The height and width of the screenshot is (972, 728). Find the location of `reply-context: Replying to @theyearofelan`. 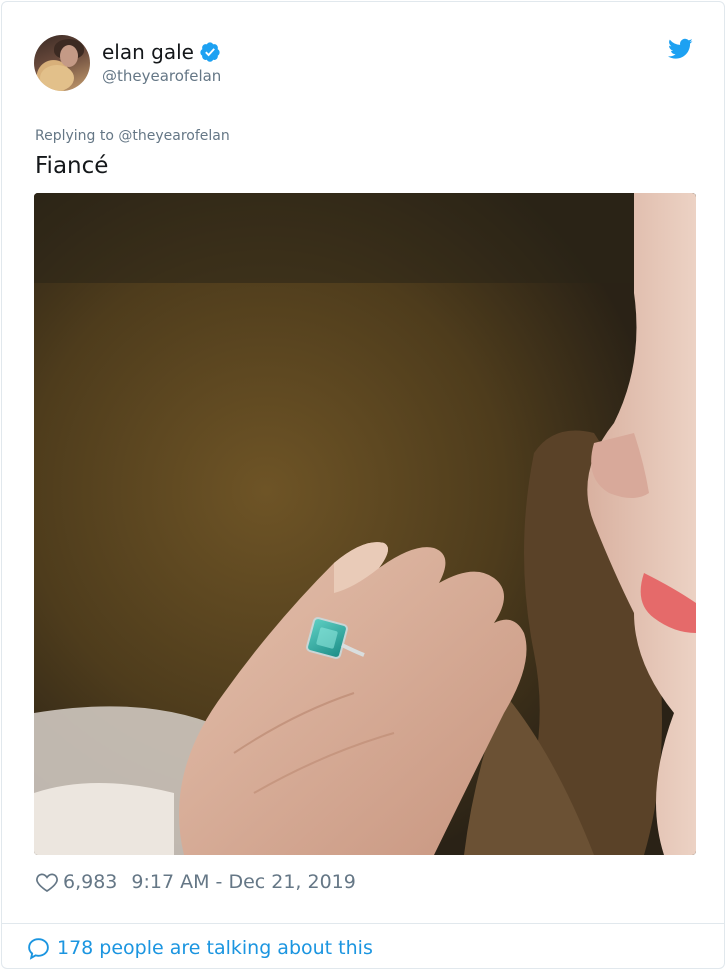

reply-context: Replying to @theyearofelan is located at coordinates (132, 136).